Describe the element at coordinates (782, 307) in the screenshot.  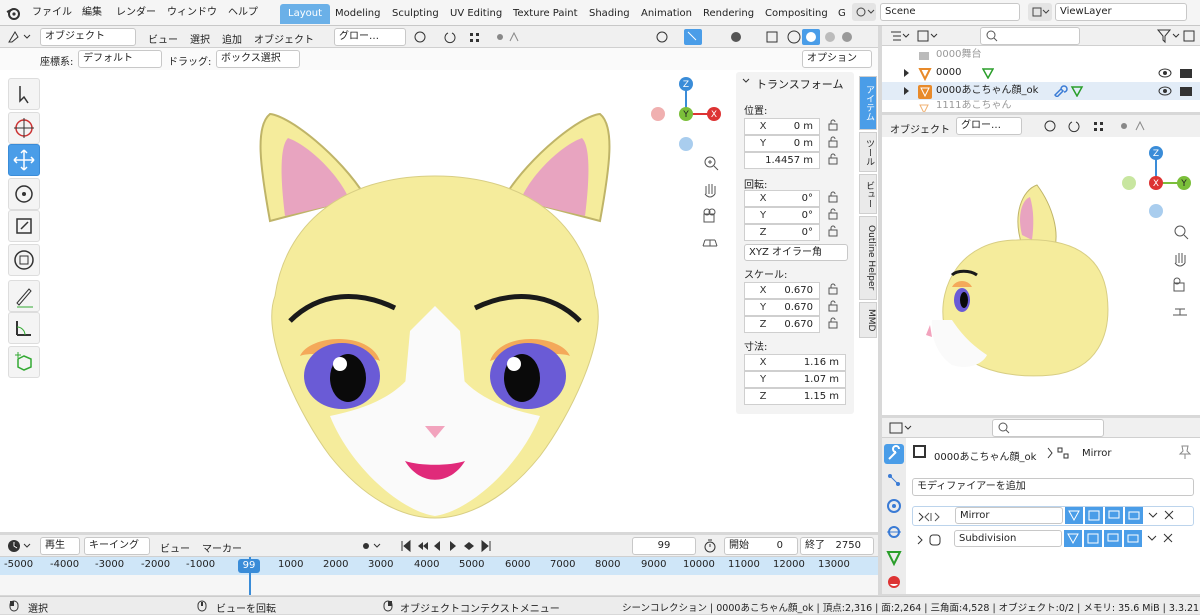
I see `scale-y-field: Y 0.670` at that location.